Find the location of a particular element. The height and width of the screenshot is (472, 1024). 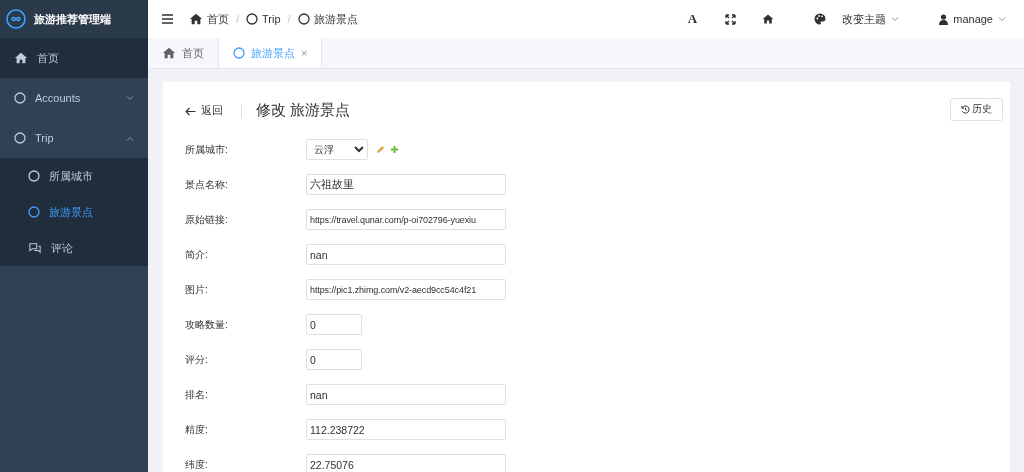

field-label: 原始链接: is located at coordinates (207, 219).